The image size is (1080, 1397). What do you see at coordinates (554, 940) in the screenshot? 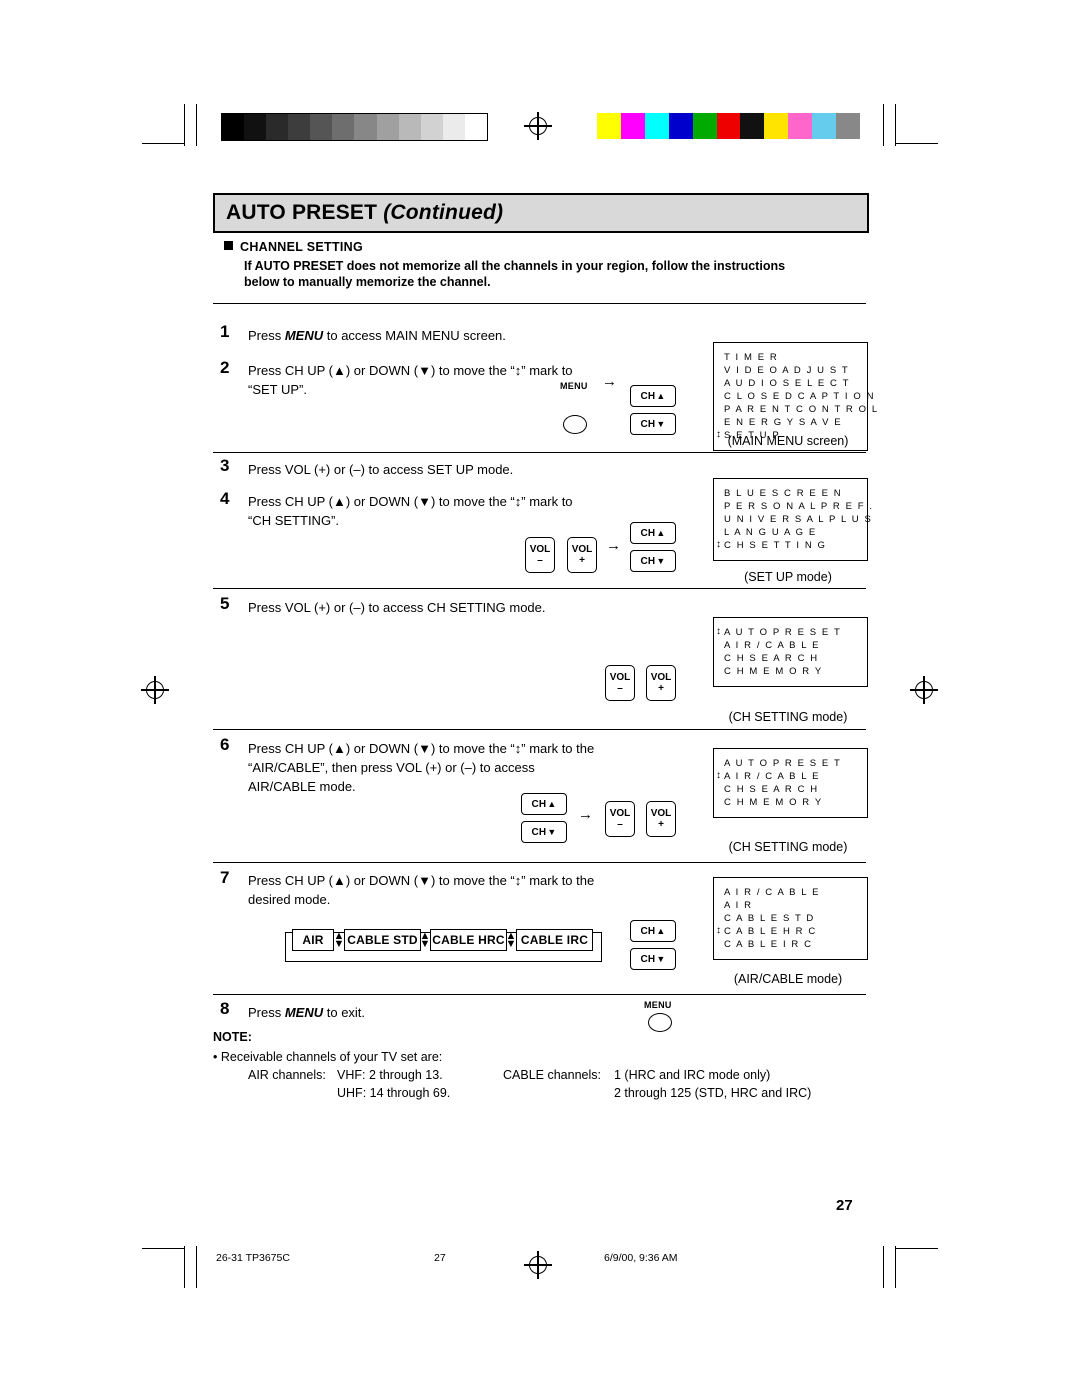
I see `chain-item-cable-irc: CABLE IRC` at bounding box center [554, 940].